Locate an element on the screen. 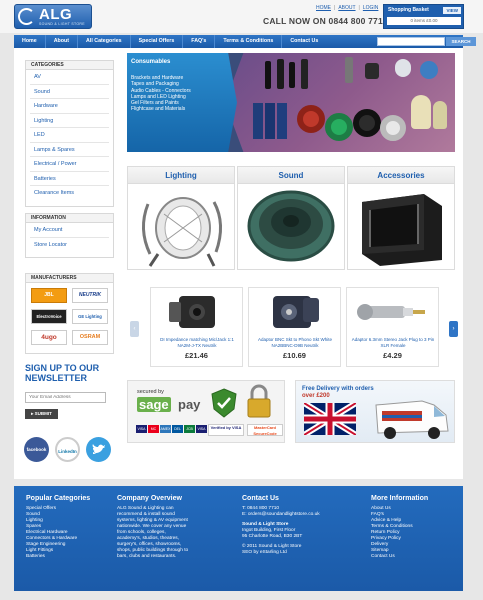 The width and height of the screenshot is (483, 600). hero-item: Flightcase and Materials is located at coordinates (161, 109).